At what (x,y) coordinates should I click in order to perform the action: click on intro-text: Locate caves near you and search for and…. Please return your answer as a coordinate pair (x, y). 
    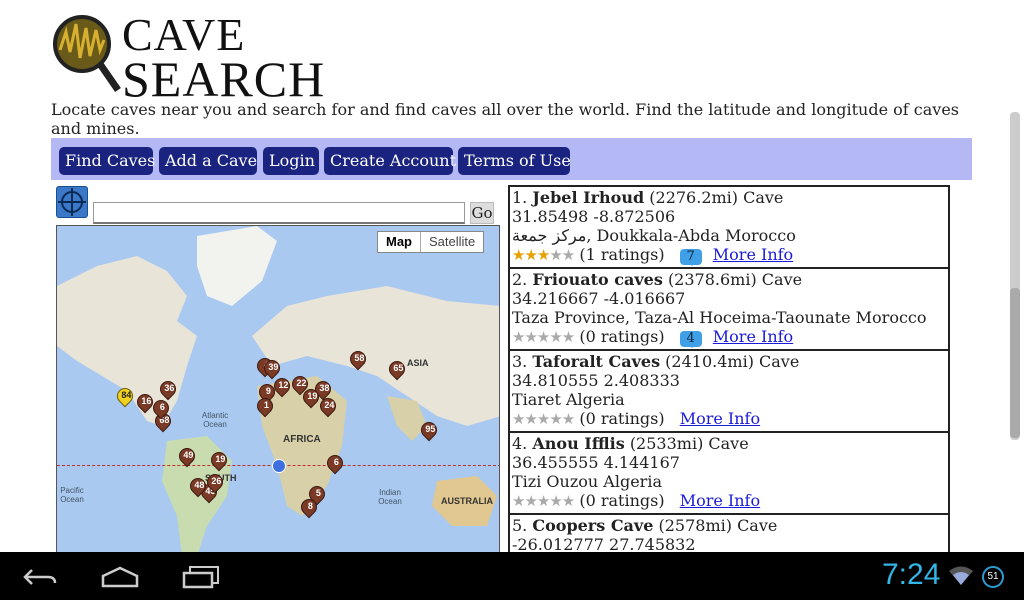
    Looking at the image, I should click on (505, 119).